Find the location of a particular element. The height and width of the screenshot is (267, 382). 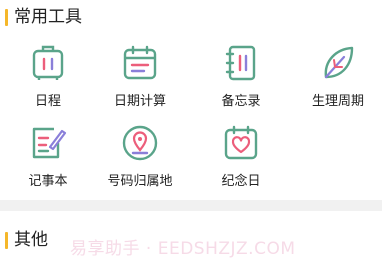

tool-label: 日程 is located at coordinates (47, 101).